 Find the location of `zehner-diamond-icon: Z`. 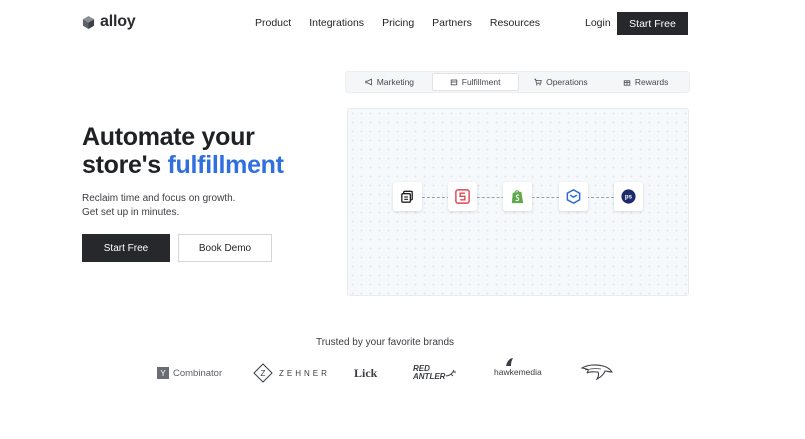

zehner-diamond-icon: Z is located at coordinates (263, 373).